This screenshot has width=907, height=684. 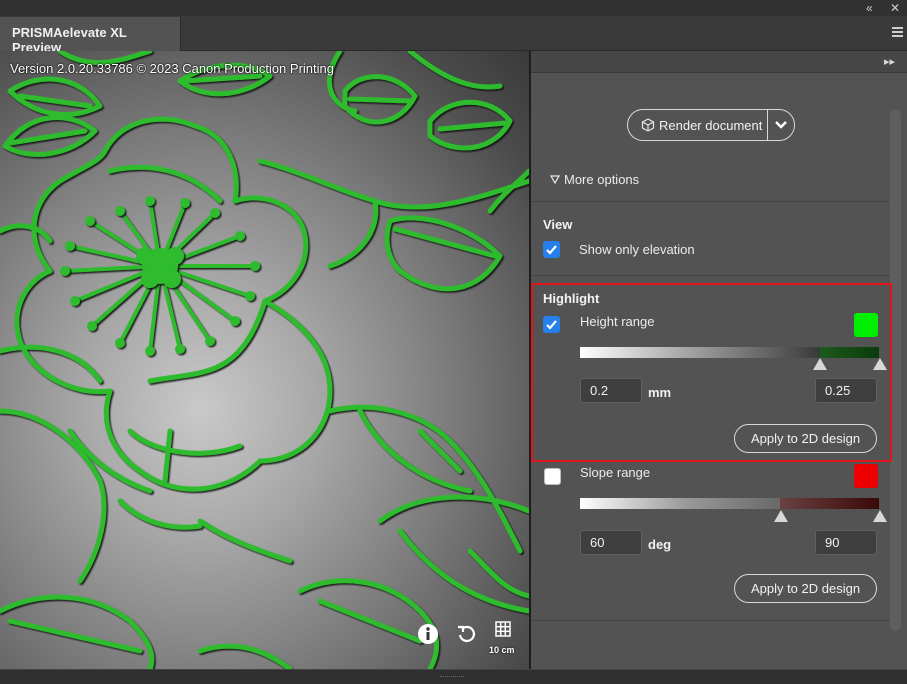 I want to click on more-options-toggle: More options, so click(x=594, y=179).